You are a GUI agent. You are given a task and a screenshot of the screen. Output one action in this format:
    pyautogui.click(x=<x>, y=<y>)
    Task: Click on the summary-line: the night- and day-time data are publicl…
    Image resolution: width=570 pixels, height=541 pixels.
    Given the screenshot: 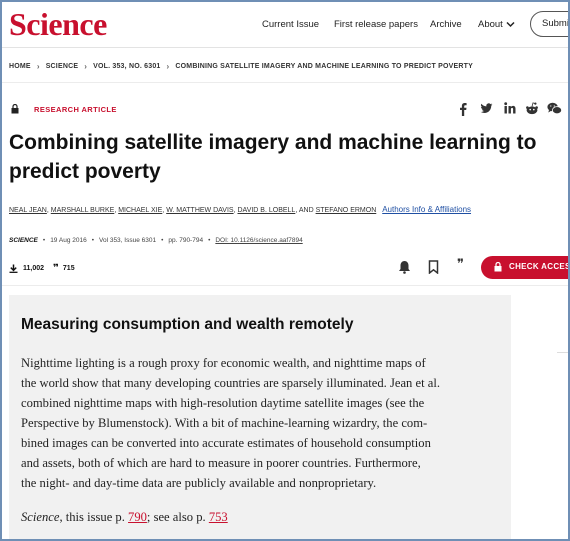 What is the action you would take?
    pyautogui.click(x=199, y=483)
    